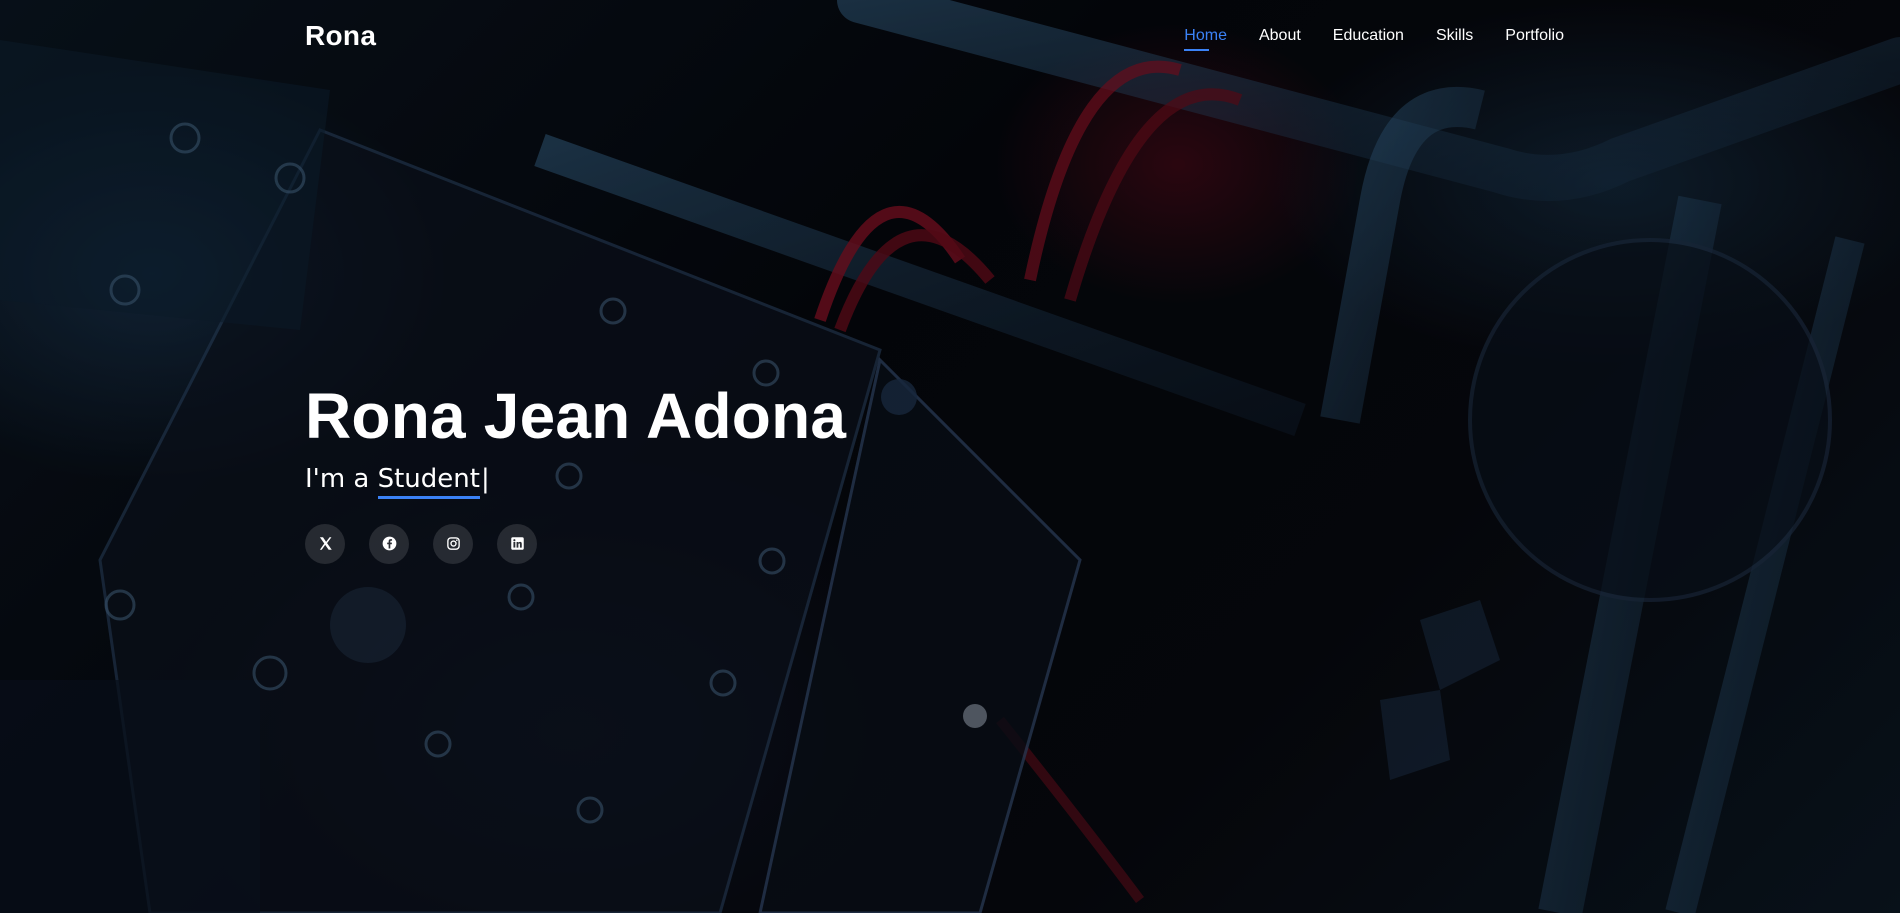 Image resolution: width=1900 pixels, height=913 pixels. Describe the element at coordinates (428, 481) in the screenshot. I see `tagline-typed-text: Student` at that location.